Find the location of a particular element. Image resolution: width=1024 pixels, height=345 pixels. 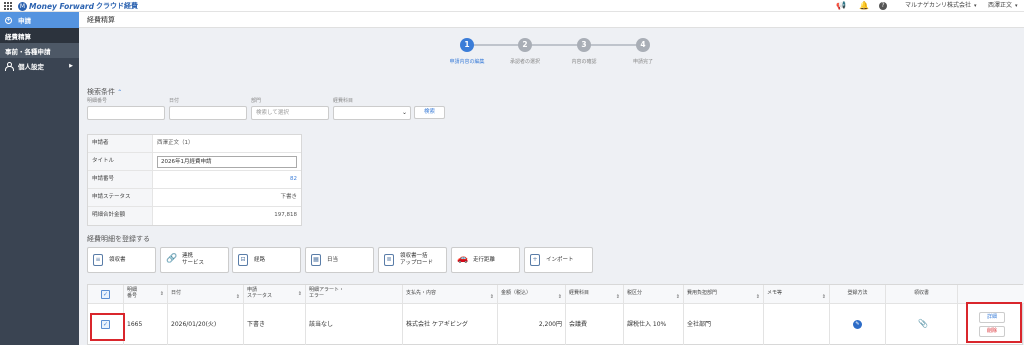

title-cell: 2026年1月経費申請 is located at coordinates (227, 161).